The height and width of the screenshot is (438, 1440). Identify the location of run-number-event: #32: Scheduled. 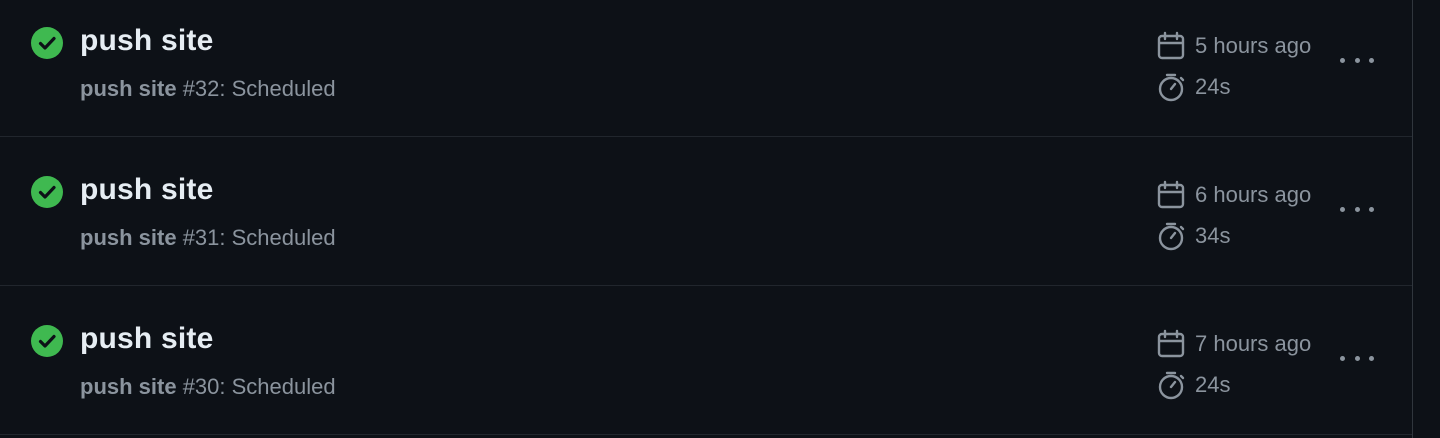
(256, 88).